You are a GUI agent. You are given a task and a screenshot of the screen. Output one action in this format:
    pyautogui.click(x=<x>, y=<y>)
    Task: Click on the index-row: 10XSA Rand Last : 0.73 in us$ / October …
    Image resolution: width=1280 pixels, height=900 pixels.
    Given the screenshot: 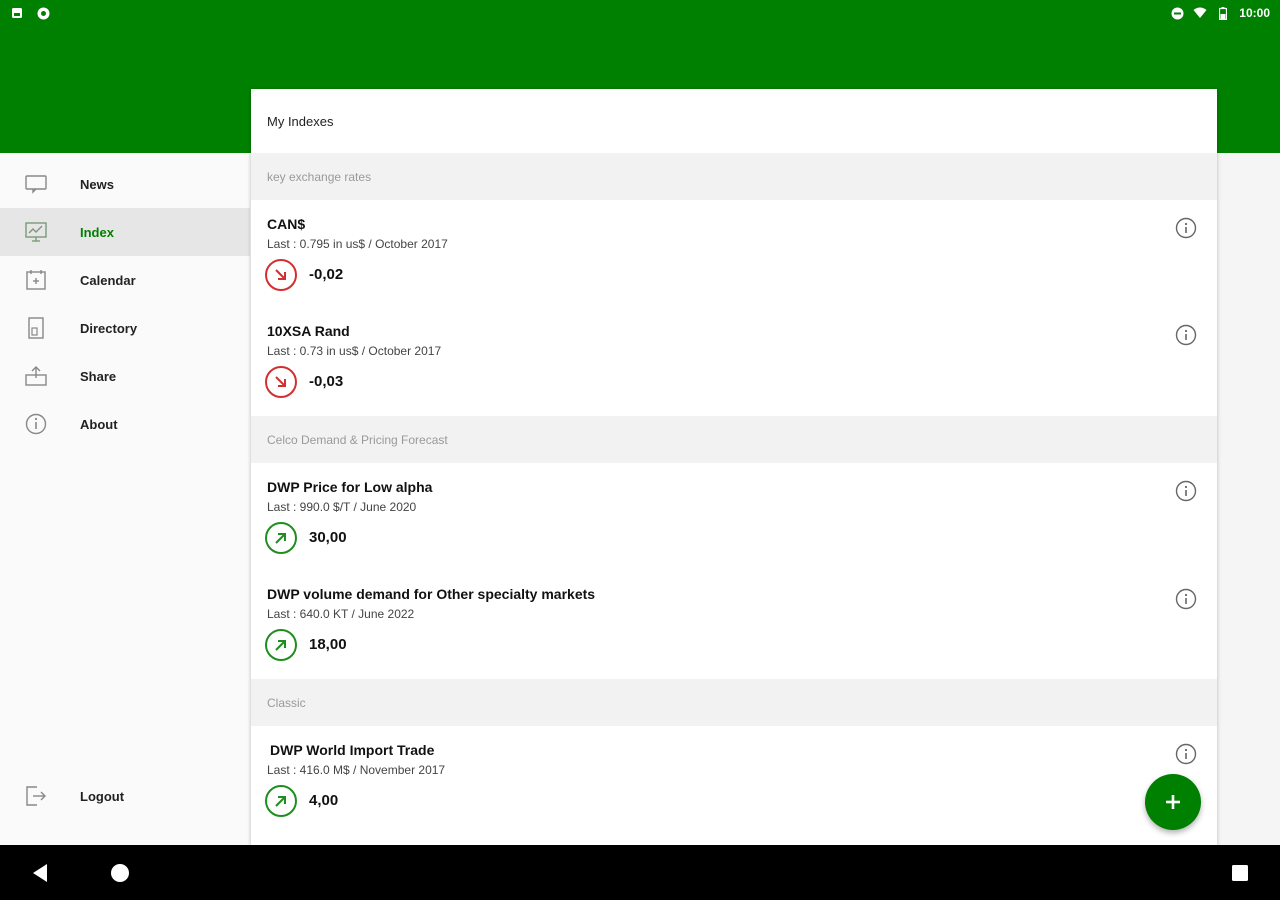 What is the action you would take?
    pyautogui.click(x=734, y=360)
    